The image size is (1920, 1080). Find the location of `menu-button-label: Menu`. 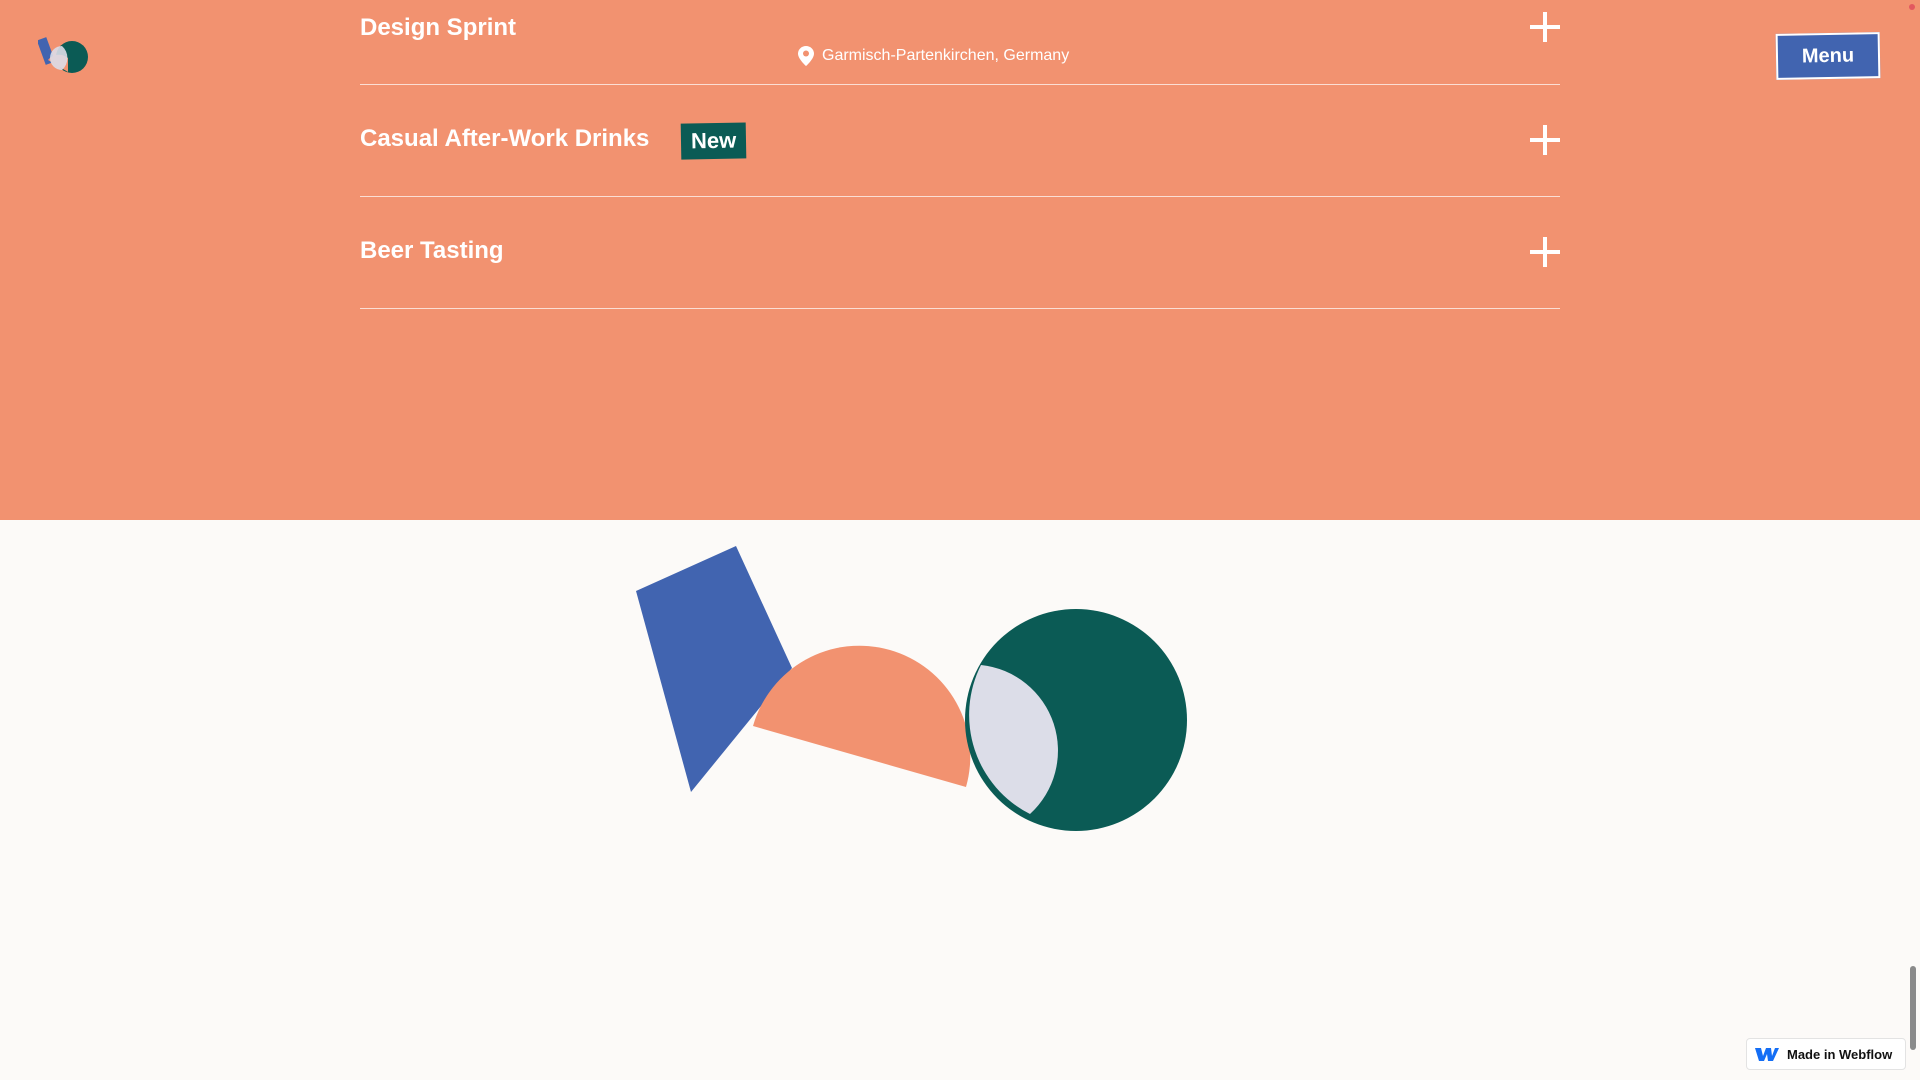

menu-button-label: Menu is located at coordinates (1828, 55).